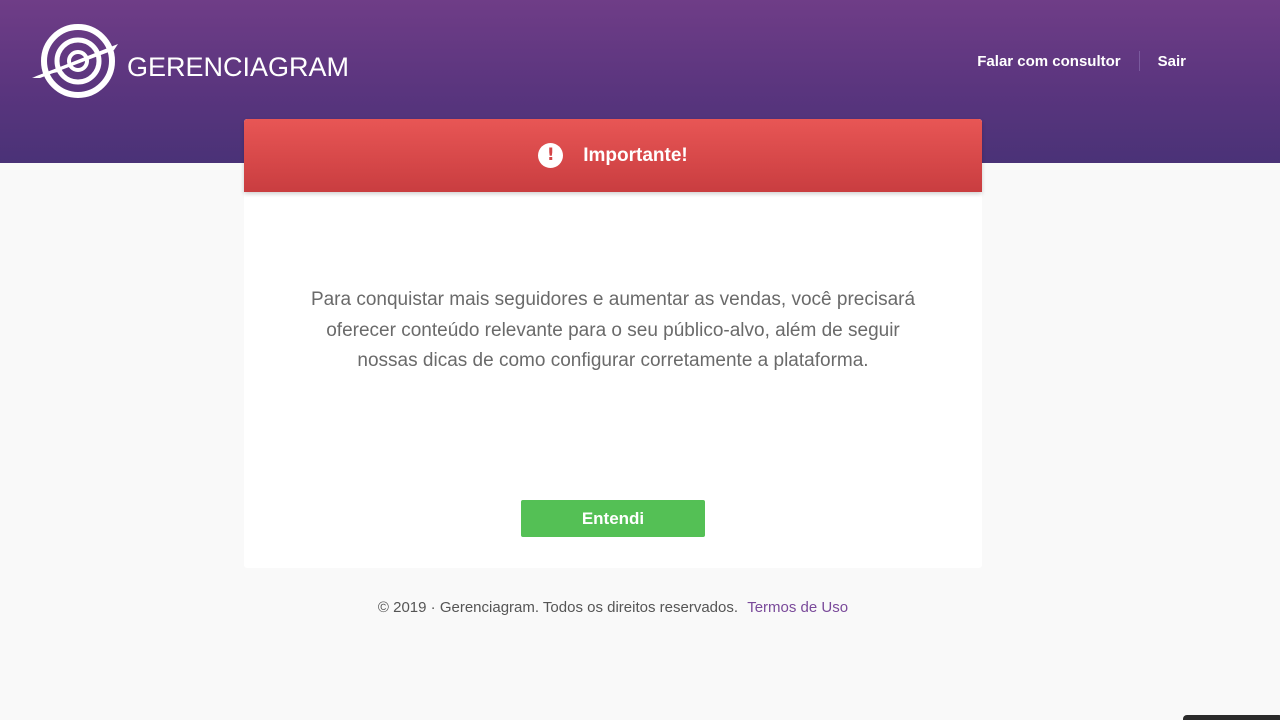 This screenshot has height=720, width=1280. I want to click on logo-text: GERENCIAGRAM, so click(238, 66).